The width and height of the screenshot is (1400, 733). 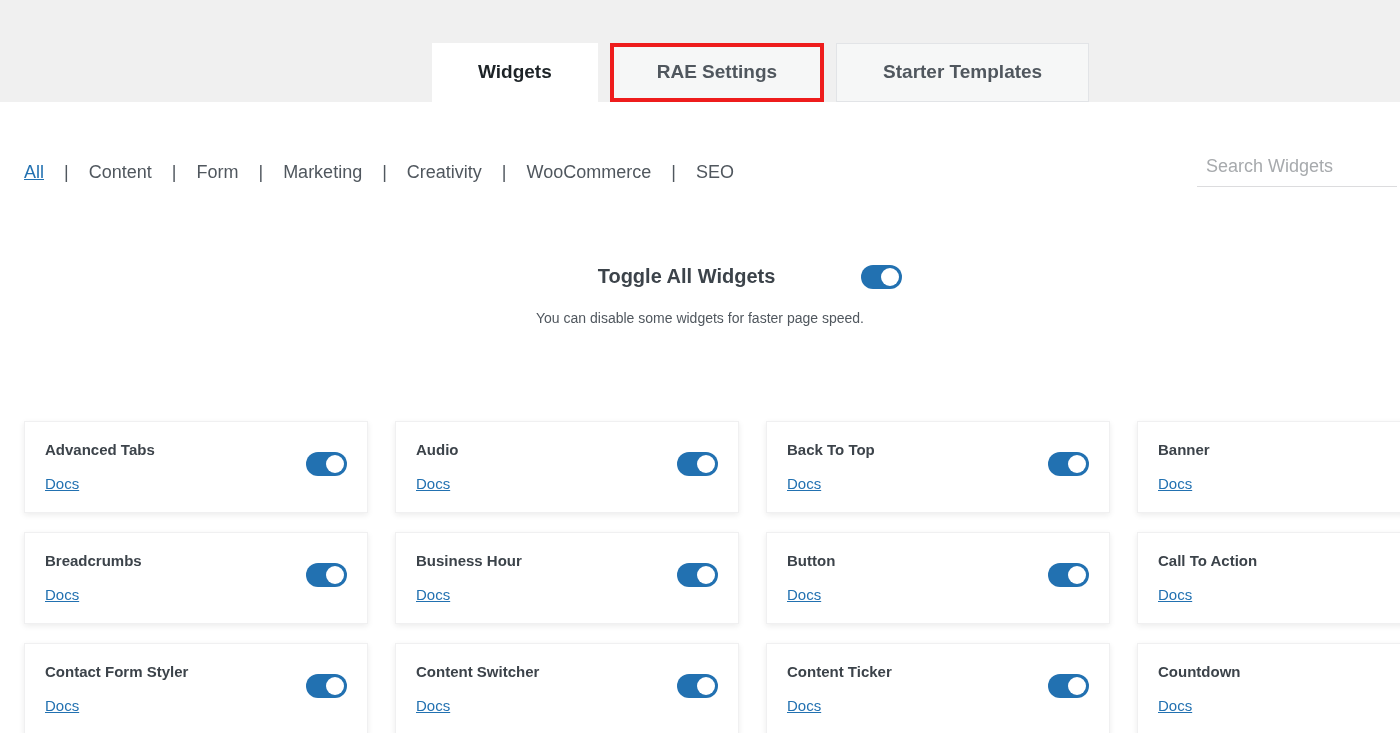 I want to click on widget-name: Content Switcher, so click(x=478, y=671).